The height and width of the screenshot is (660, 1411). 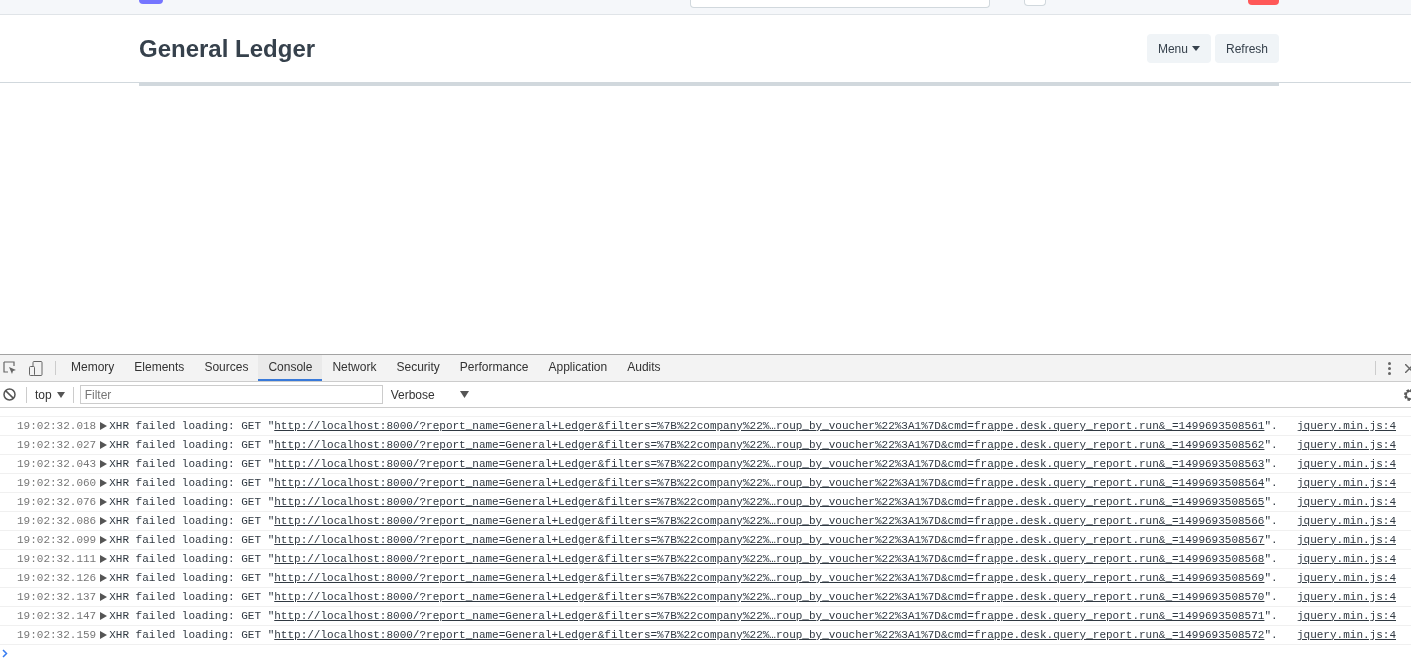 I want to click on devtools-tab: Console, so click(x=290, y=368).